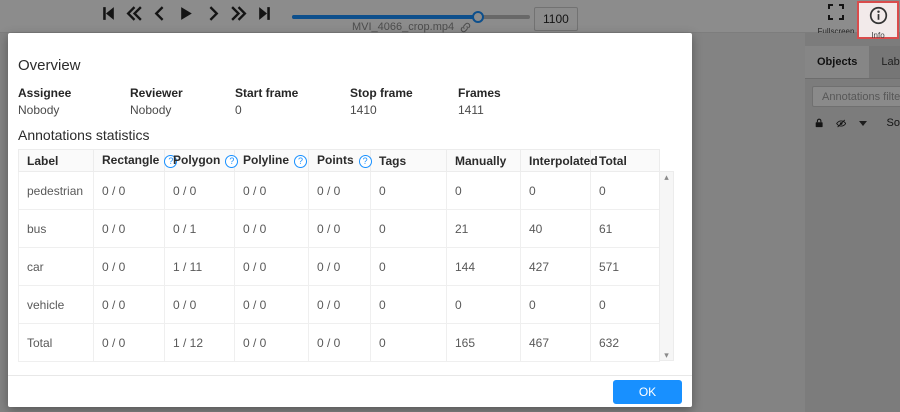 The height and width of the screenshot is (412, 900). I want to click on info-label: Info, so click(878, 35).